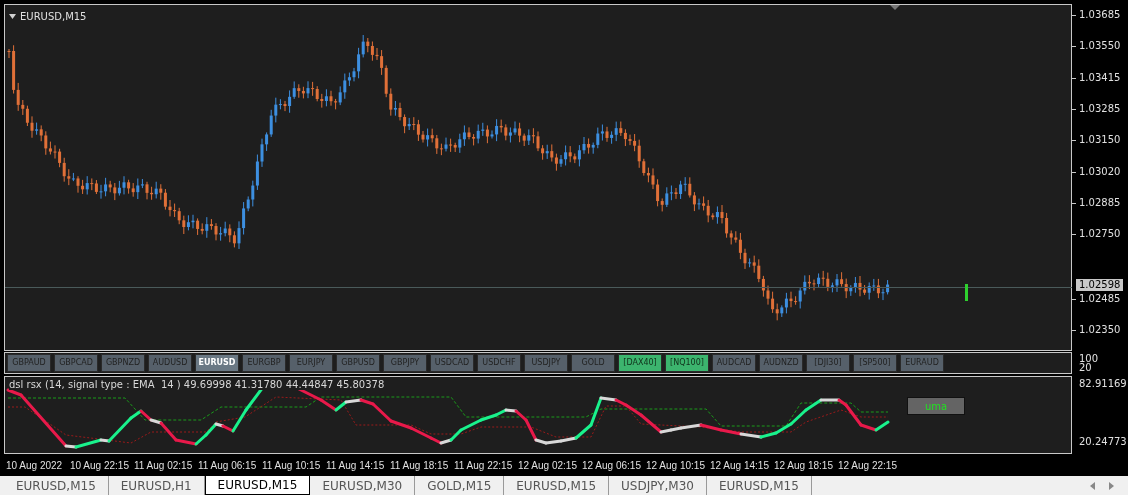  I want to click on indicator-label: dsl rsx (14, signal type : EMA 14 ) 49.69998 41.31780 44.44847 45.80378, so click(198, 385).